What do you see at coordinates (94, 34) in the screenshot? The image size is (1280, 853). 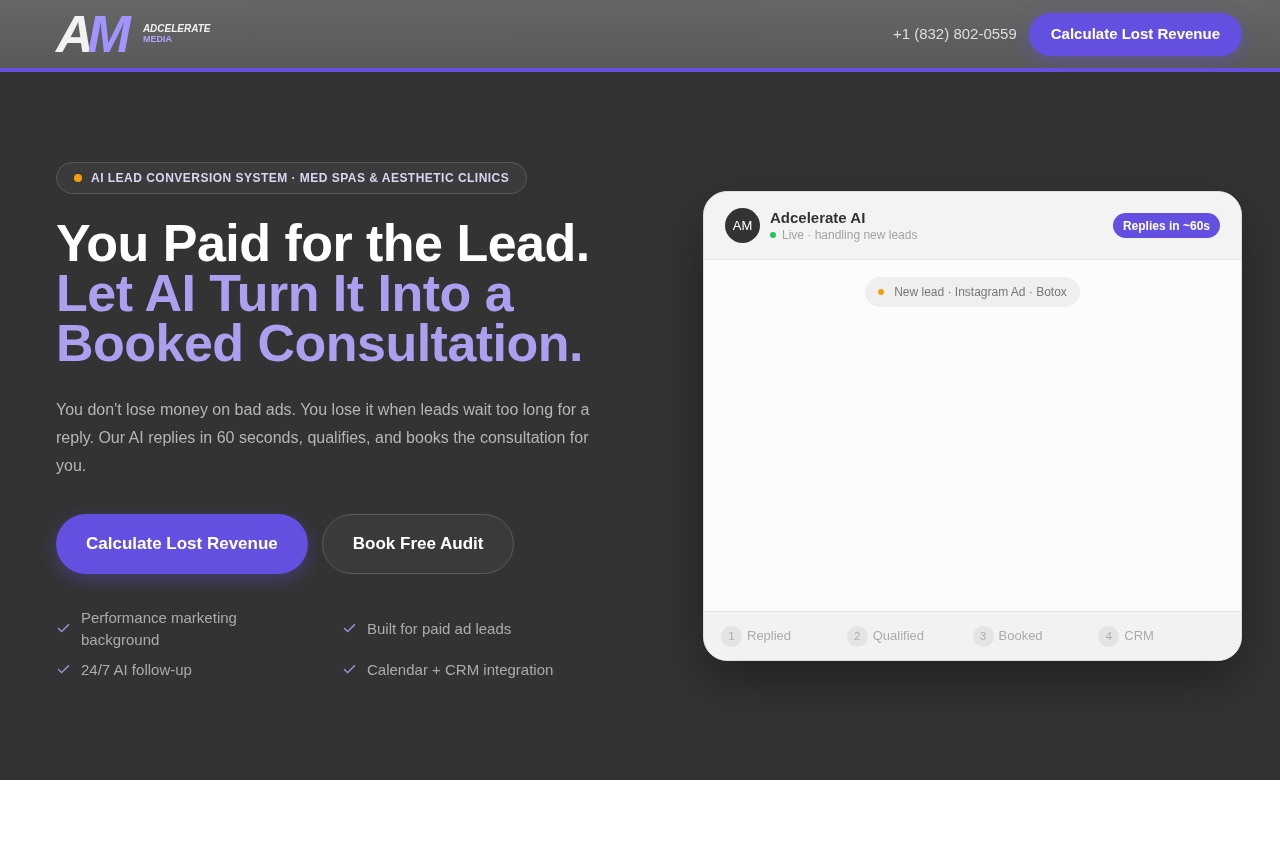 I see `logo-mark: AM` at bounding box center [94, 34].